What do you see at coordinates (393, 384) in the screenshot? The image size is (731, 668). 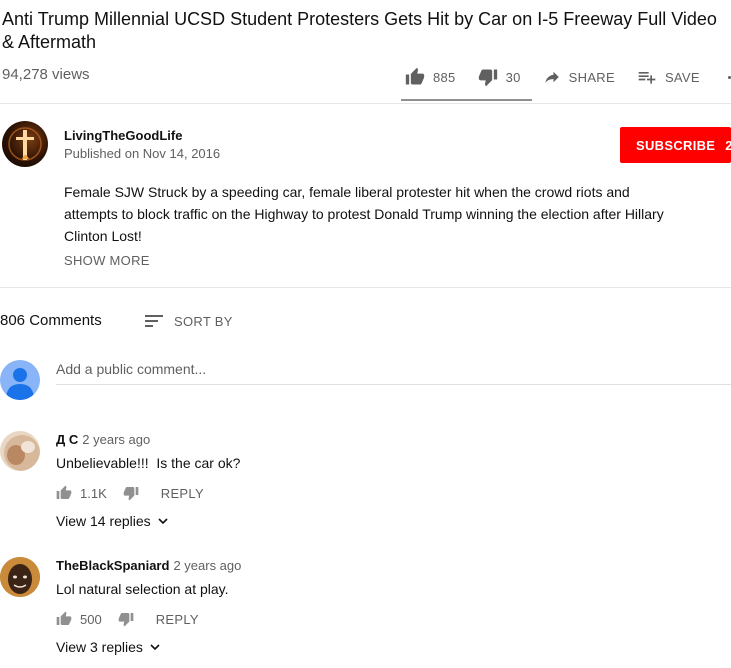 I see `add-comment-underline` at bounding box center [393, 384].